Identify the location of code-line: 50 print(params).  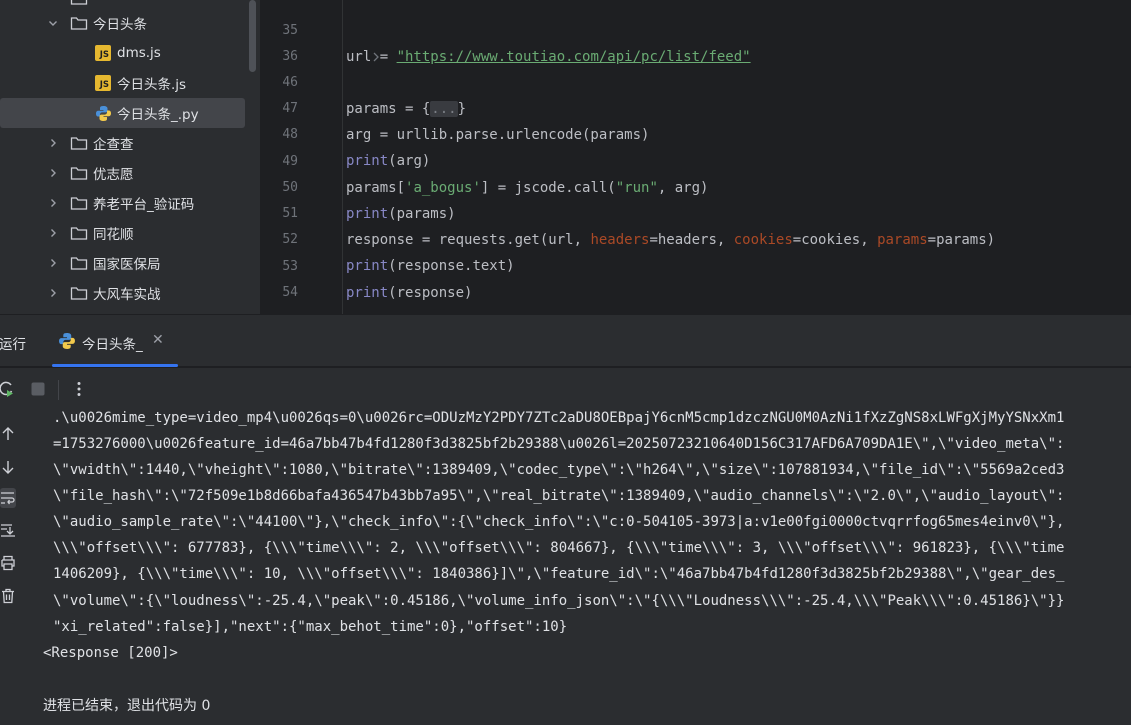
(695, 185).